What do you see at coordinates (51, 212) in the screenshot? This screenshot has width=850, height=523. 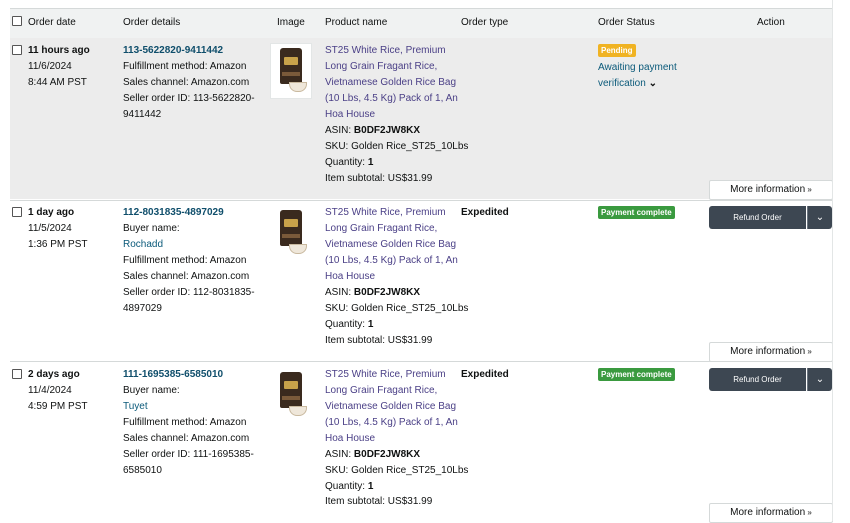 I see `order-age: 1 day ago` at bounding box center [51, 212].